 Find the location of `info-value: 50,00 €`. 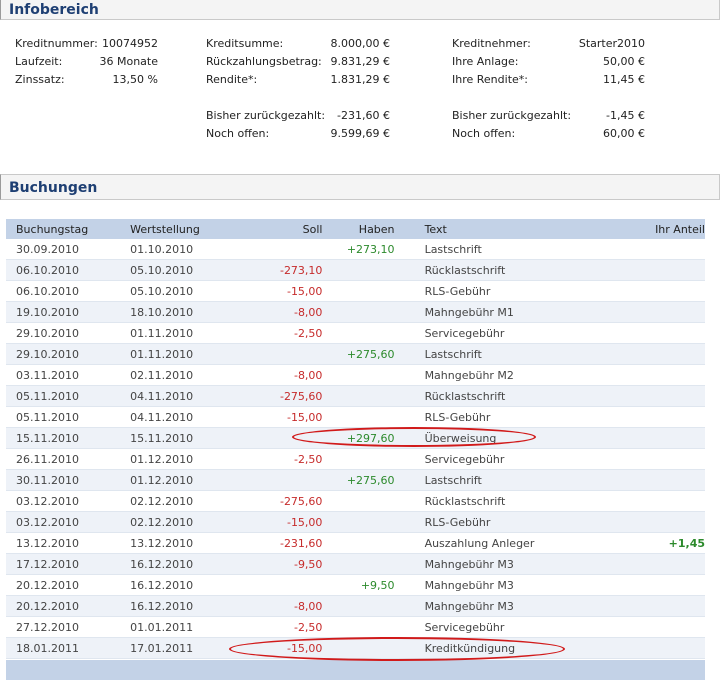

info-value: 50,00 € is located at coordinates (624, 61).